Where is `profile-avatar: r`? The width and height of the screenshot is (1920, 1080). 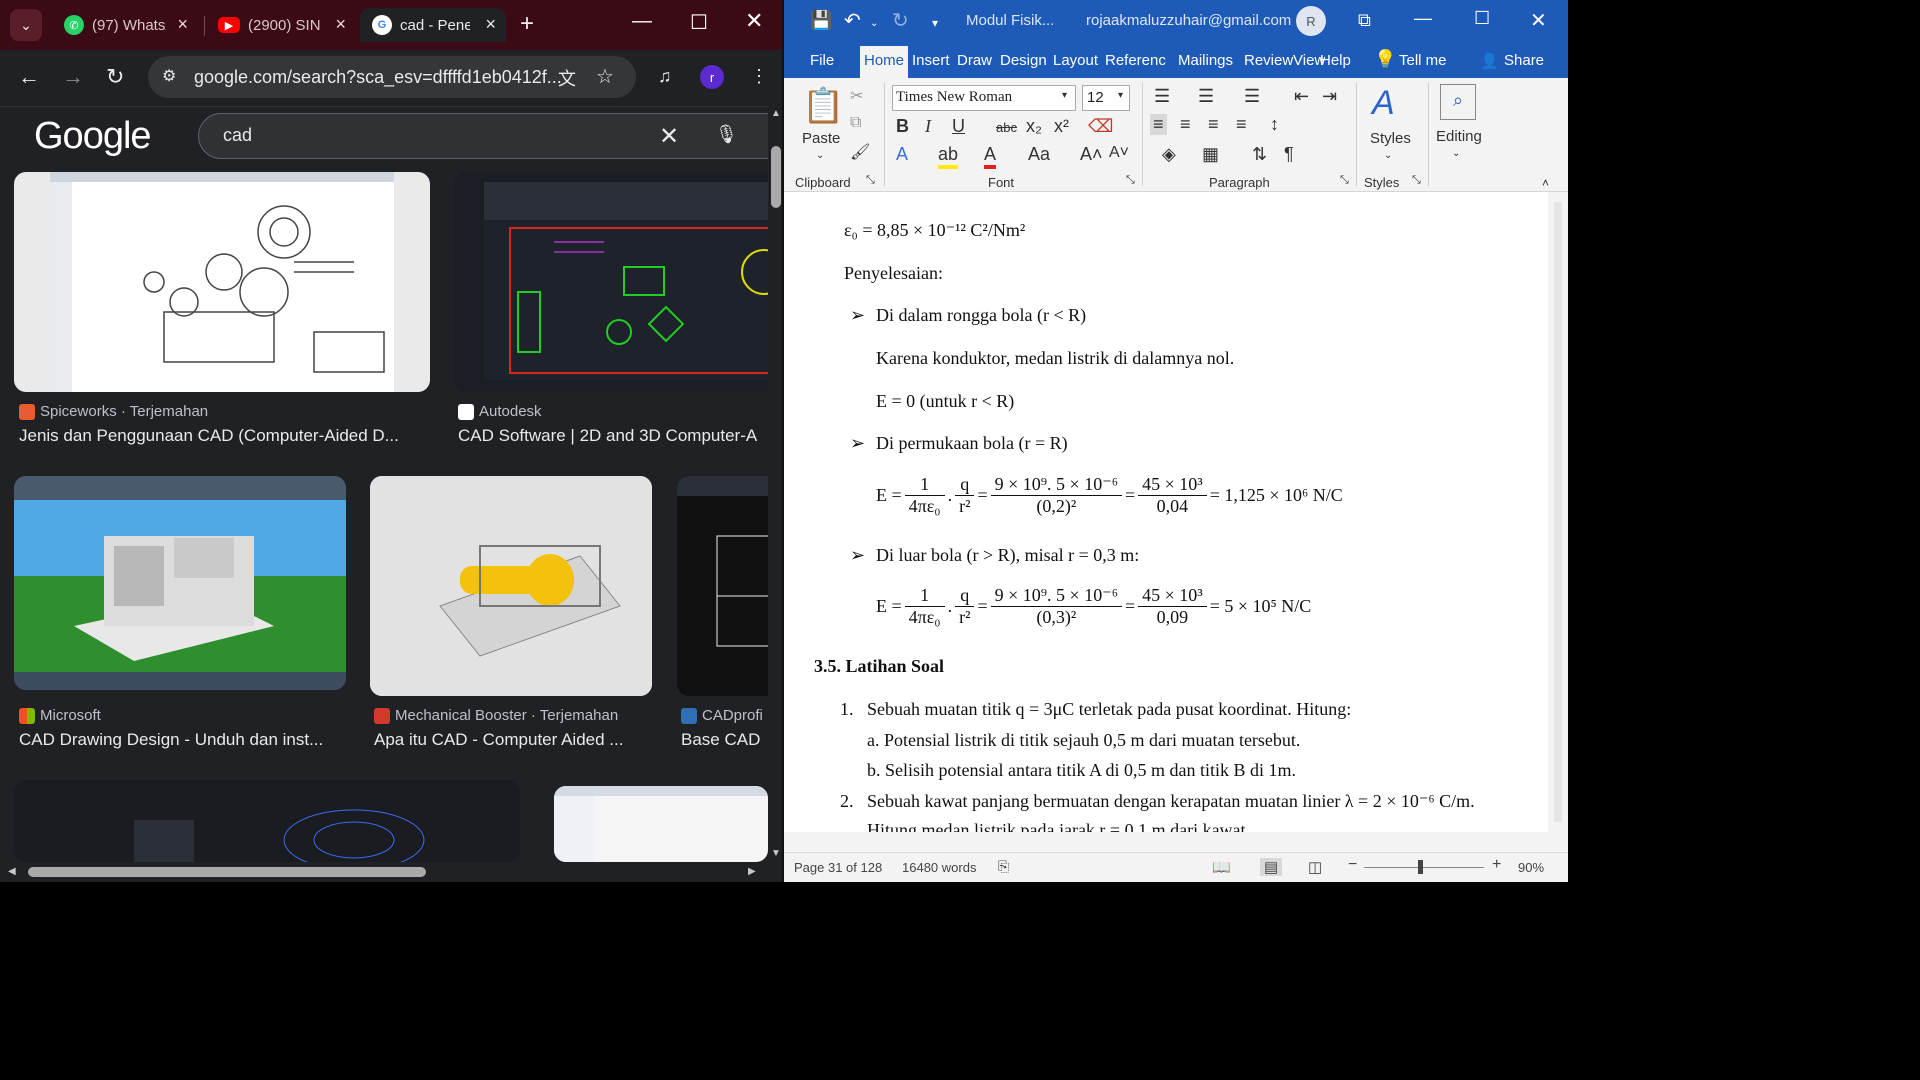
profile-avatar: r is located at coordinates (712, 77).